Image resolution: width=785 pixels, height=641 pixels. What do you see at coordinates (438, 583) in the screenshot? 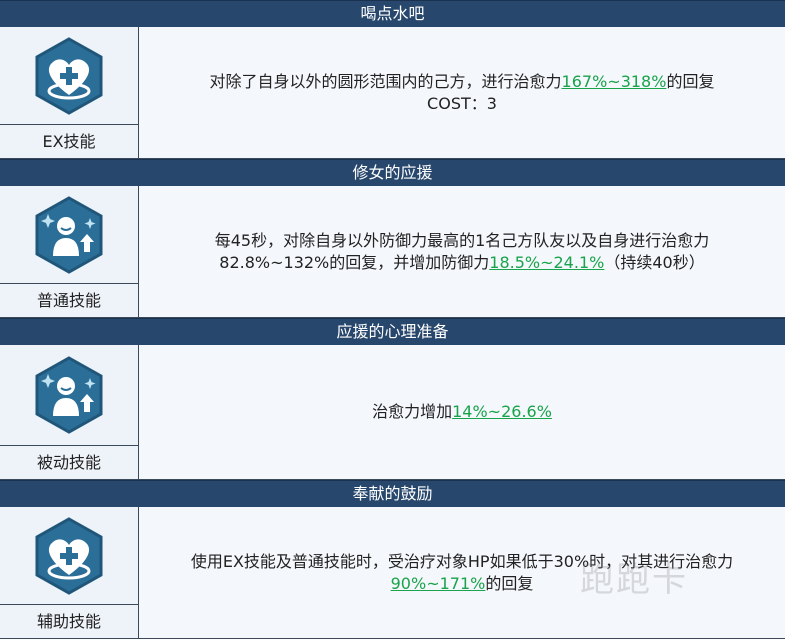
I see `skill-value: 90%~171%` at bounding box center [438, 583].